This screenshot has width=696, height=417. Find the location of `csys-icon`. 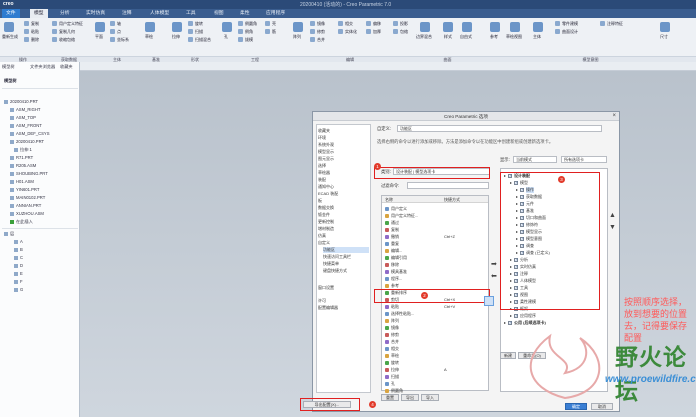

csys-icon is located at coordinates (112, 39).